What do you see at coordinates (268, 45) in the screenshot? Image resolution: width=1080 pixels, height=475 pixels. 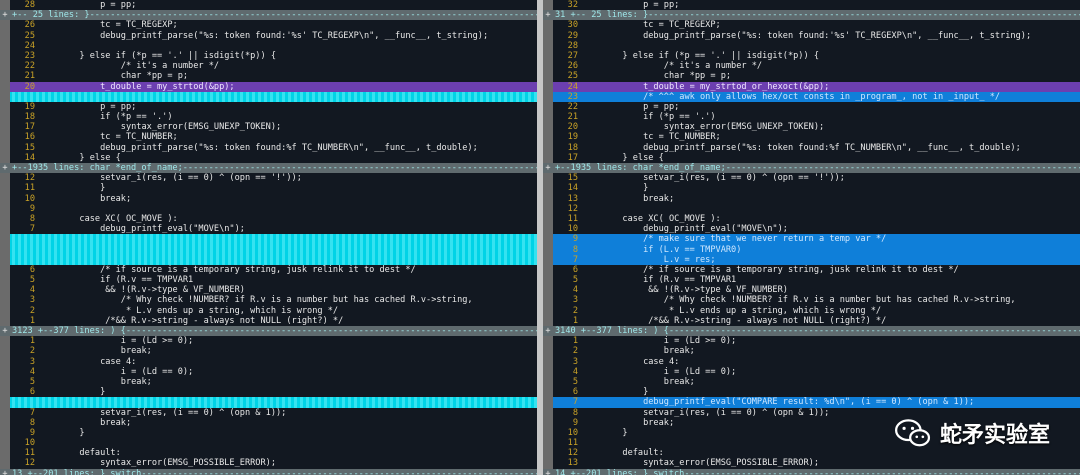 I see `code-line: 24` at bounding box center [268, 45].